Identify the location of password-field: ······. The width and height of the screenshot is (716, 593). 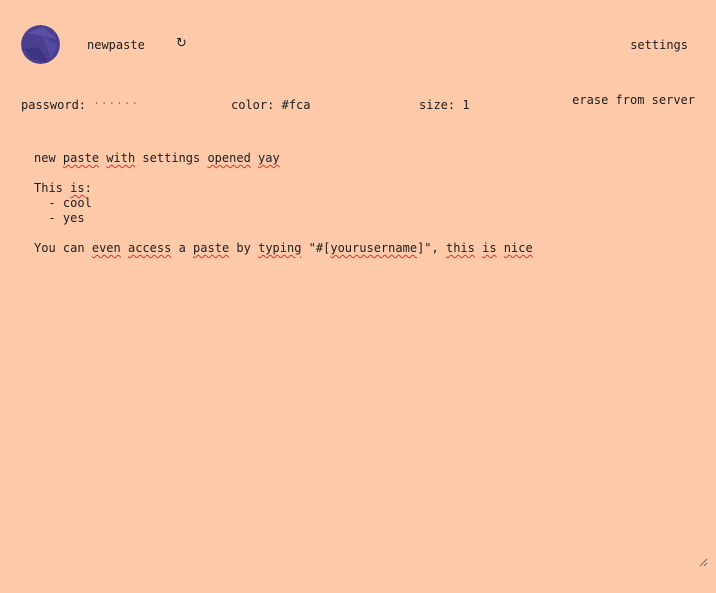
(116, 104).